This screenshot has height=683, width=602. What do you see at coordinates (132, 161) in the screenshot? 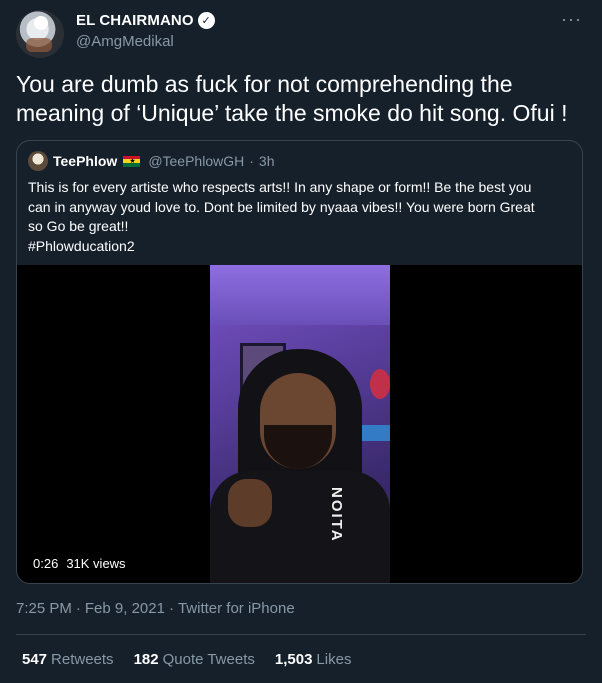
I see `ghana-flag-icon: ★` at bounding box center [132, 161].